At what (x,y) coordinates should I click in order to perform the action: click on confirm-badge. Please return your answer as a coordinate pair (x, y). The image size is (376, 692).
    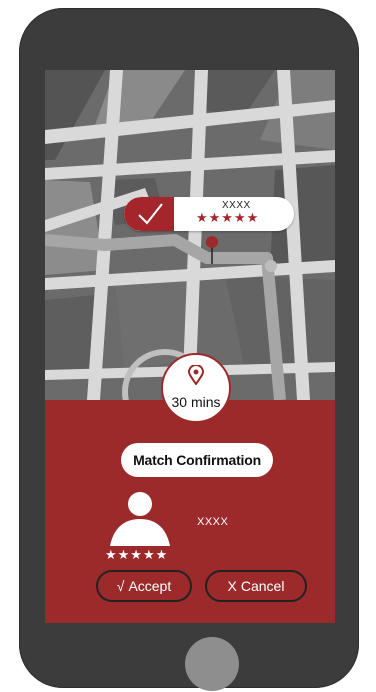
    Looking at the image, I should click on (149, 214).